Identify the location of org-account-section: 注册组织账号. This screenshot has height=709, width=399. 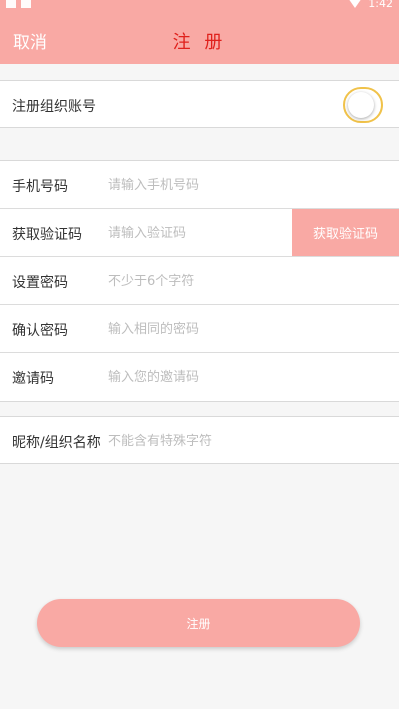
(199, 104).